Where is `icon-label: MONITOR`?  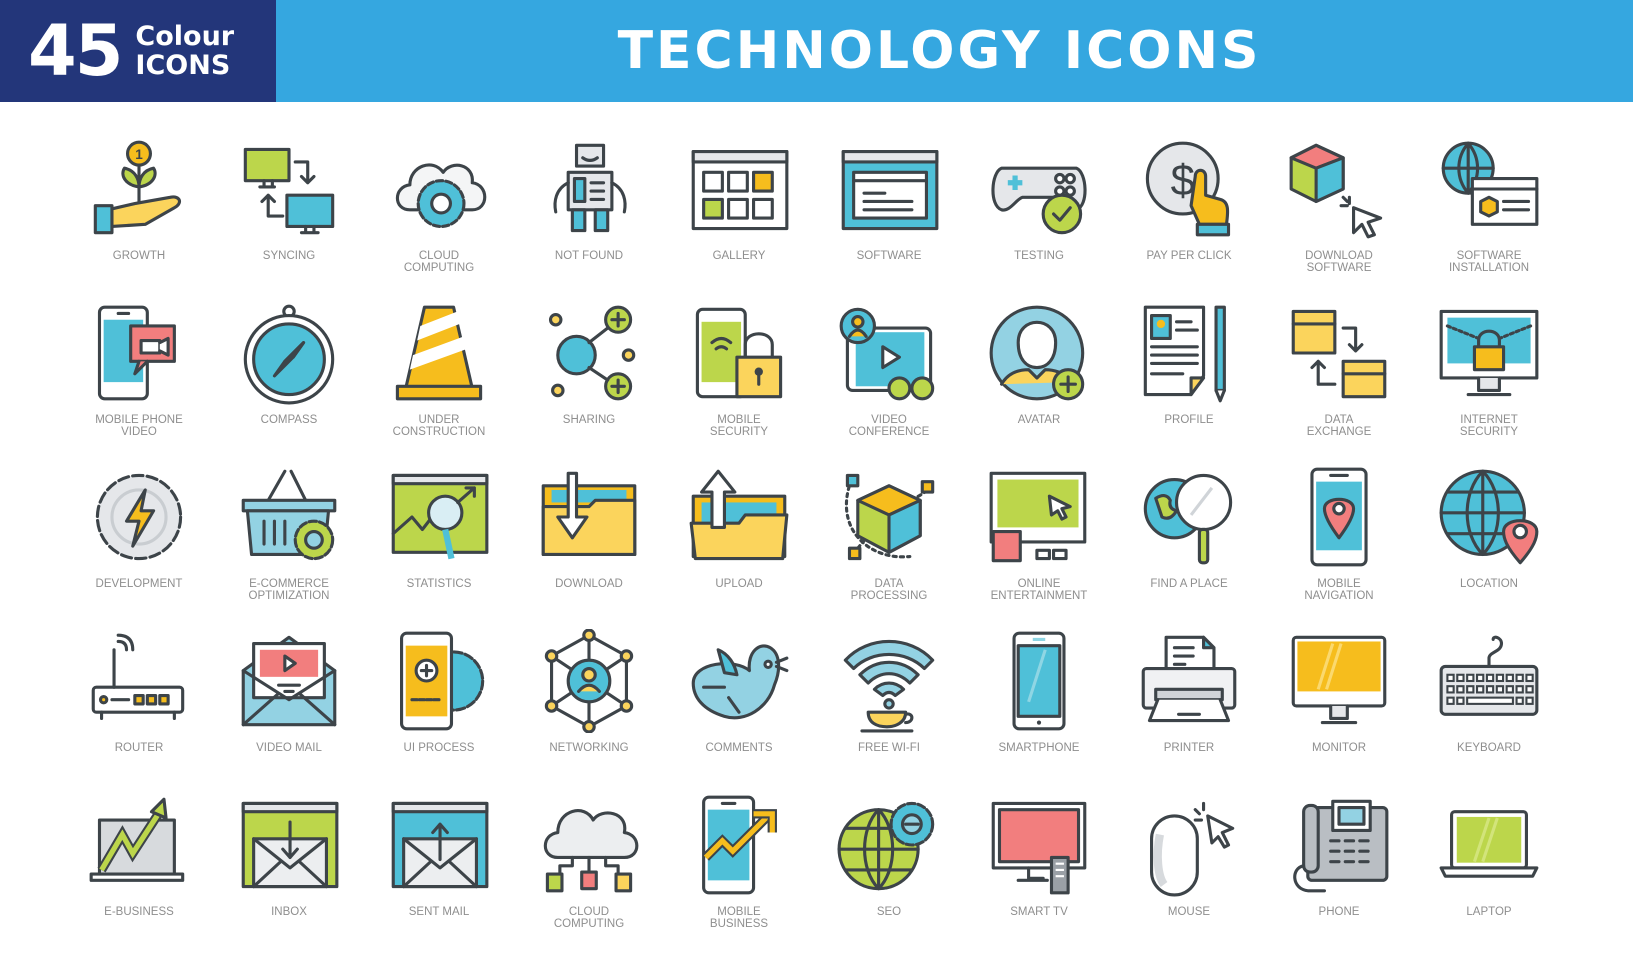 icon-label: MONITOR is located at coordinates (1339, 748).